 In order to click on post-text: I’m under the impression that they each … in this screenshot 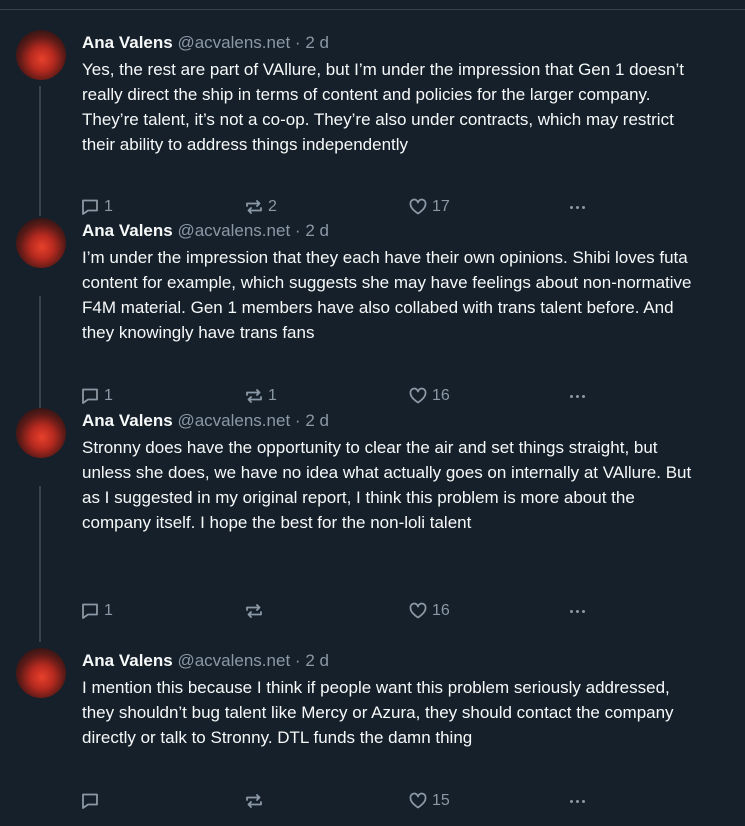, I will do `click(387, 295)`.